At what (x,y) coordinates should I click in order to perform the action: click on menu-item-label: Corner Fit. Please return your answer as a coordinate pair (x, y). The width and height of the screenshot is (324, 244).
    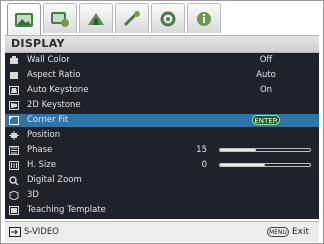
    Looking at the image, I should click on (48, 120).